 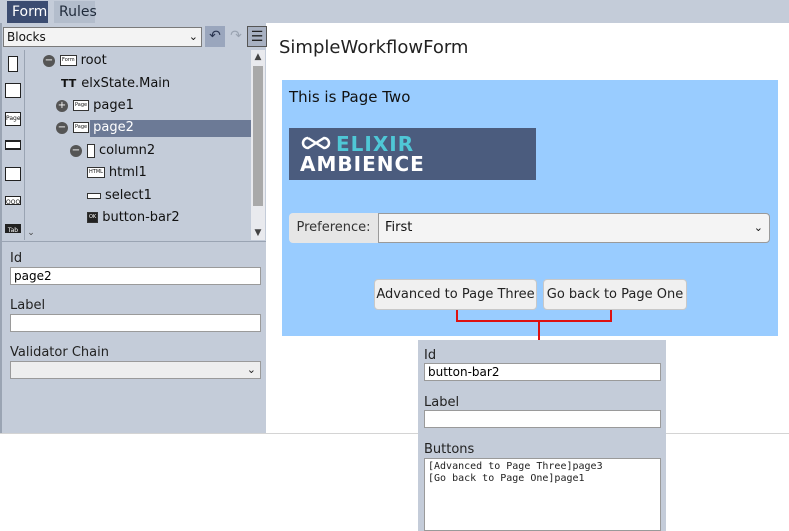 I want to click on undo-icon: ↶, so click(x=215, y=36).